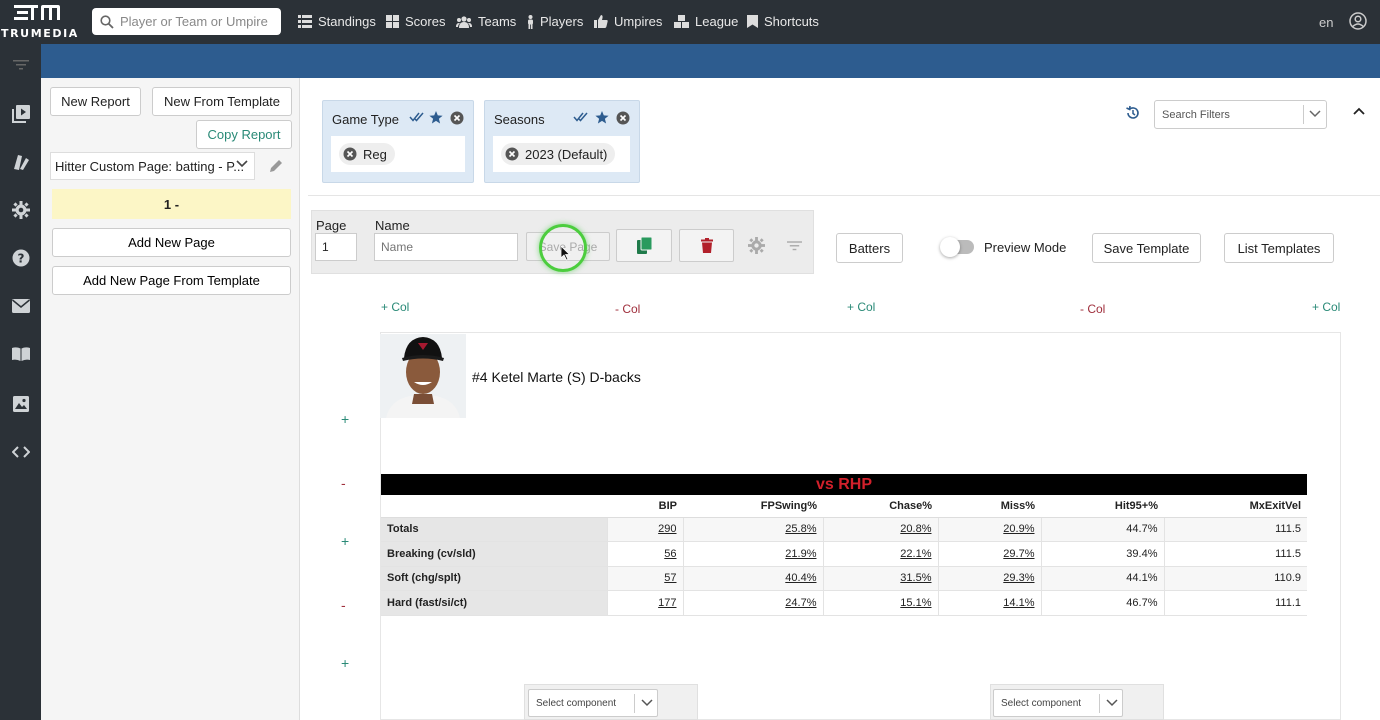 This screenshot has width=1380, height=720. Describe the element at coordinates (566, 253) in the screenshot. I see `mouse-cursor-icon` at that location.